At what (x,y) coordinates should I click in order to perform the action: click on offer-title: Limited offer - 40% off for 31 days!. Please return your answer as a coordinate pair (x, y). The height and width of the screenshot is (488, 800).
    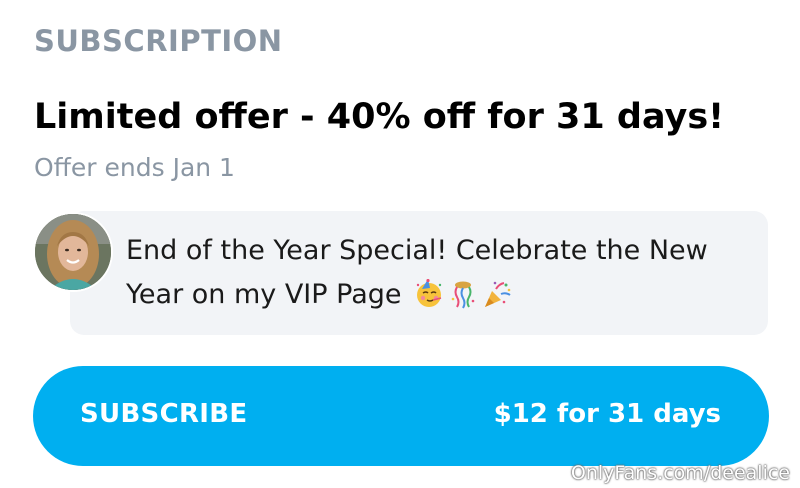
    Looking at the image, I should click on (379, 117).